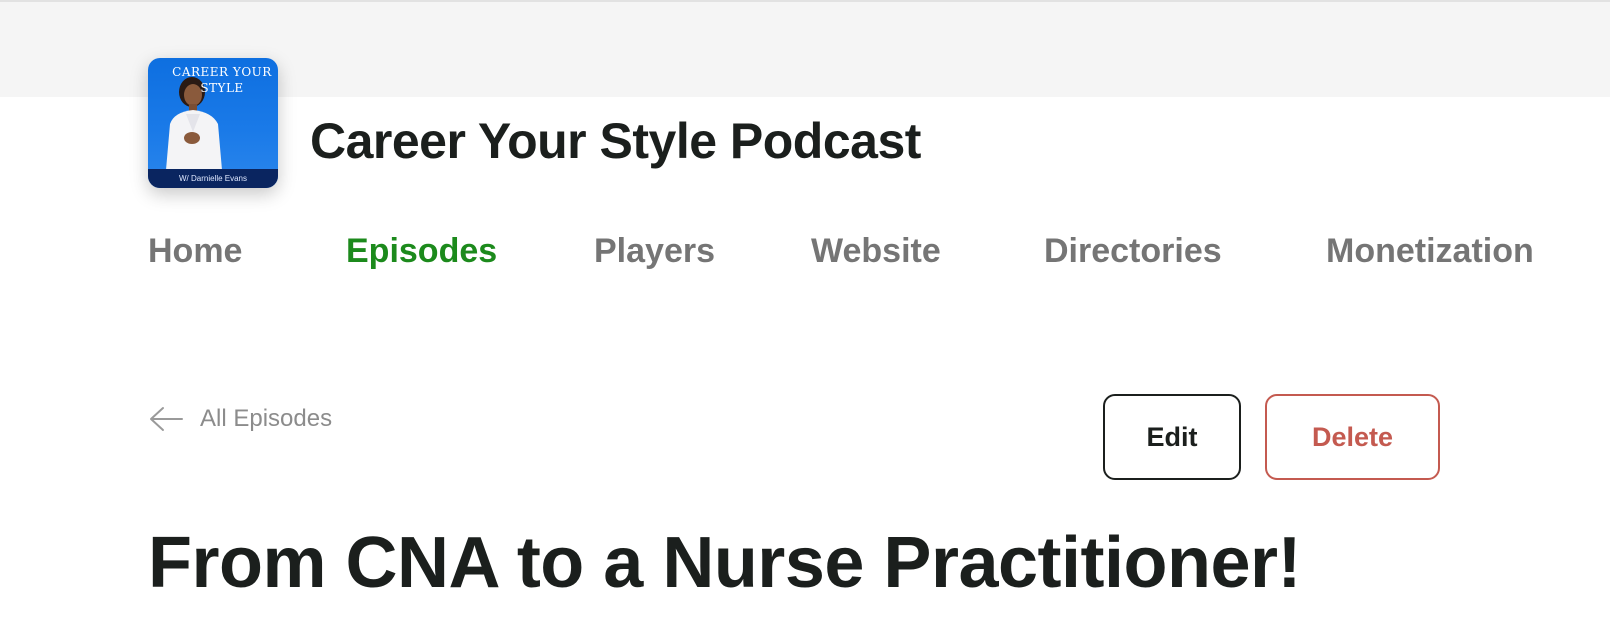 This screenshot has width=1610, height=622. Describe the element at coordinates (222, 80) in the screenshot. I see `cover-title-text: CAREER YOUR STYLE` at that location.